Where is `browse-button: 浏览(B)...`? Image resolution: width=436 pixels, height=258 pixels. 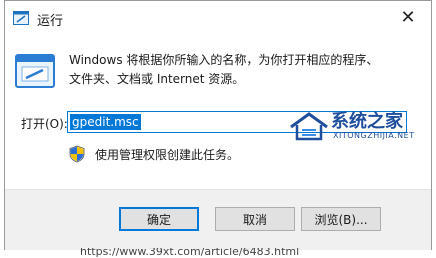
browse-button: 浏览(B)... is located at coordinates (341, 219).